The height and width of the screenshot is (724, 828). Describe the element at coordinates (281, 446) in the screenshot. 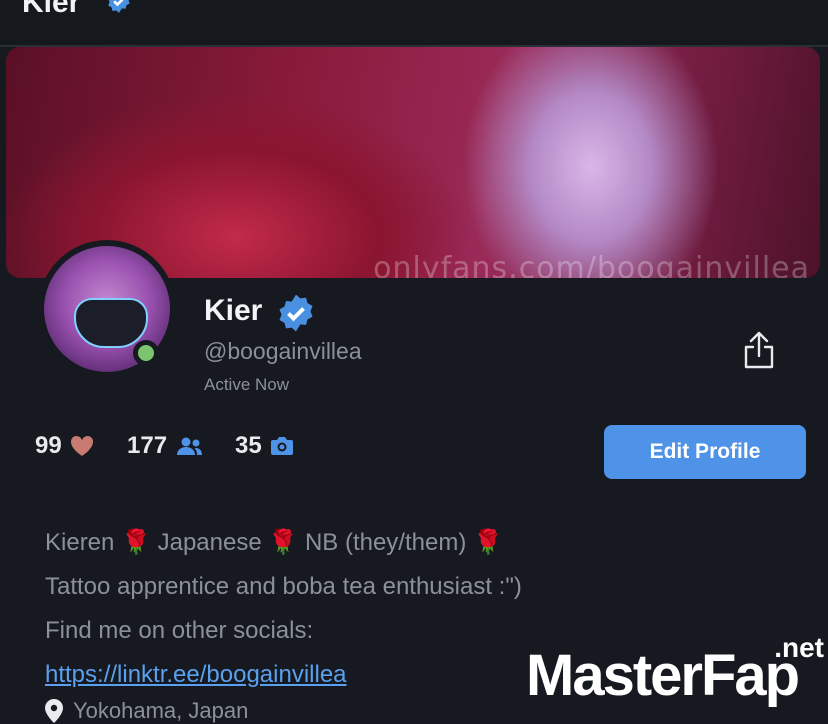

I see `camera-icon` at that location.